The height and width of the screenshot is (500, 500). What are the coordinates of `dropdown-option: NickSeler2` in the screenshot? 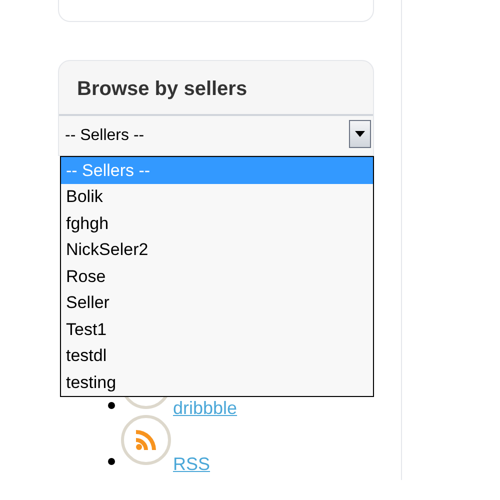 It's located at (217, 249).